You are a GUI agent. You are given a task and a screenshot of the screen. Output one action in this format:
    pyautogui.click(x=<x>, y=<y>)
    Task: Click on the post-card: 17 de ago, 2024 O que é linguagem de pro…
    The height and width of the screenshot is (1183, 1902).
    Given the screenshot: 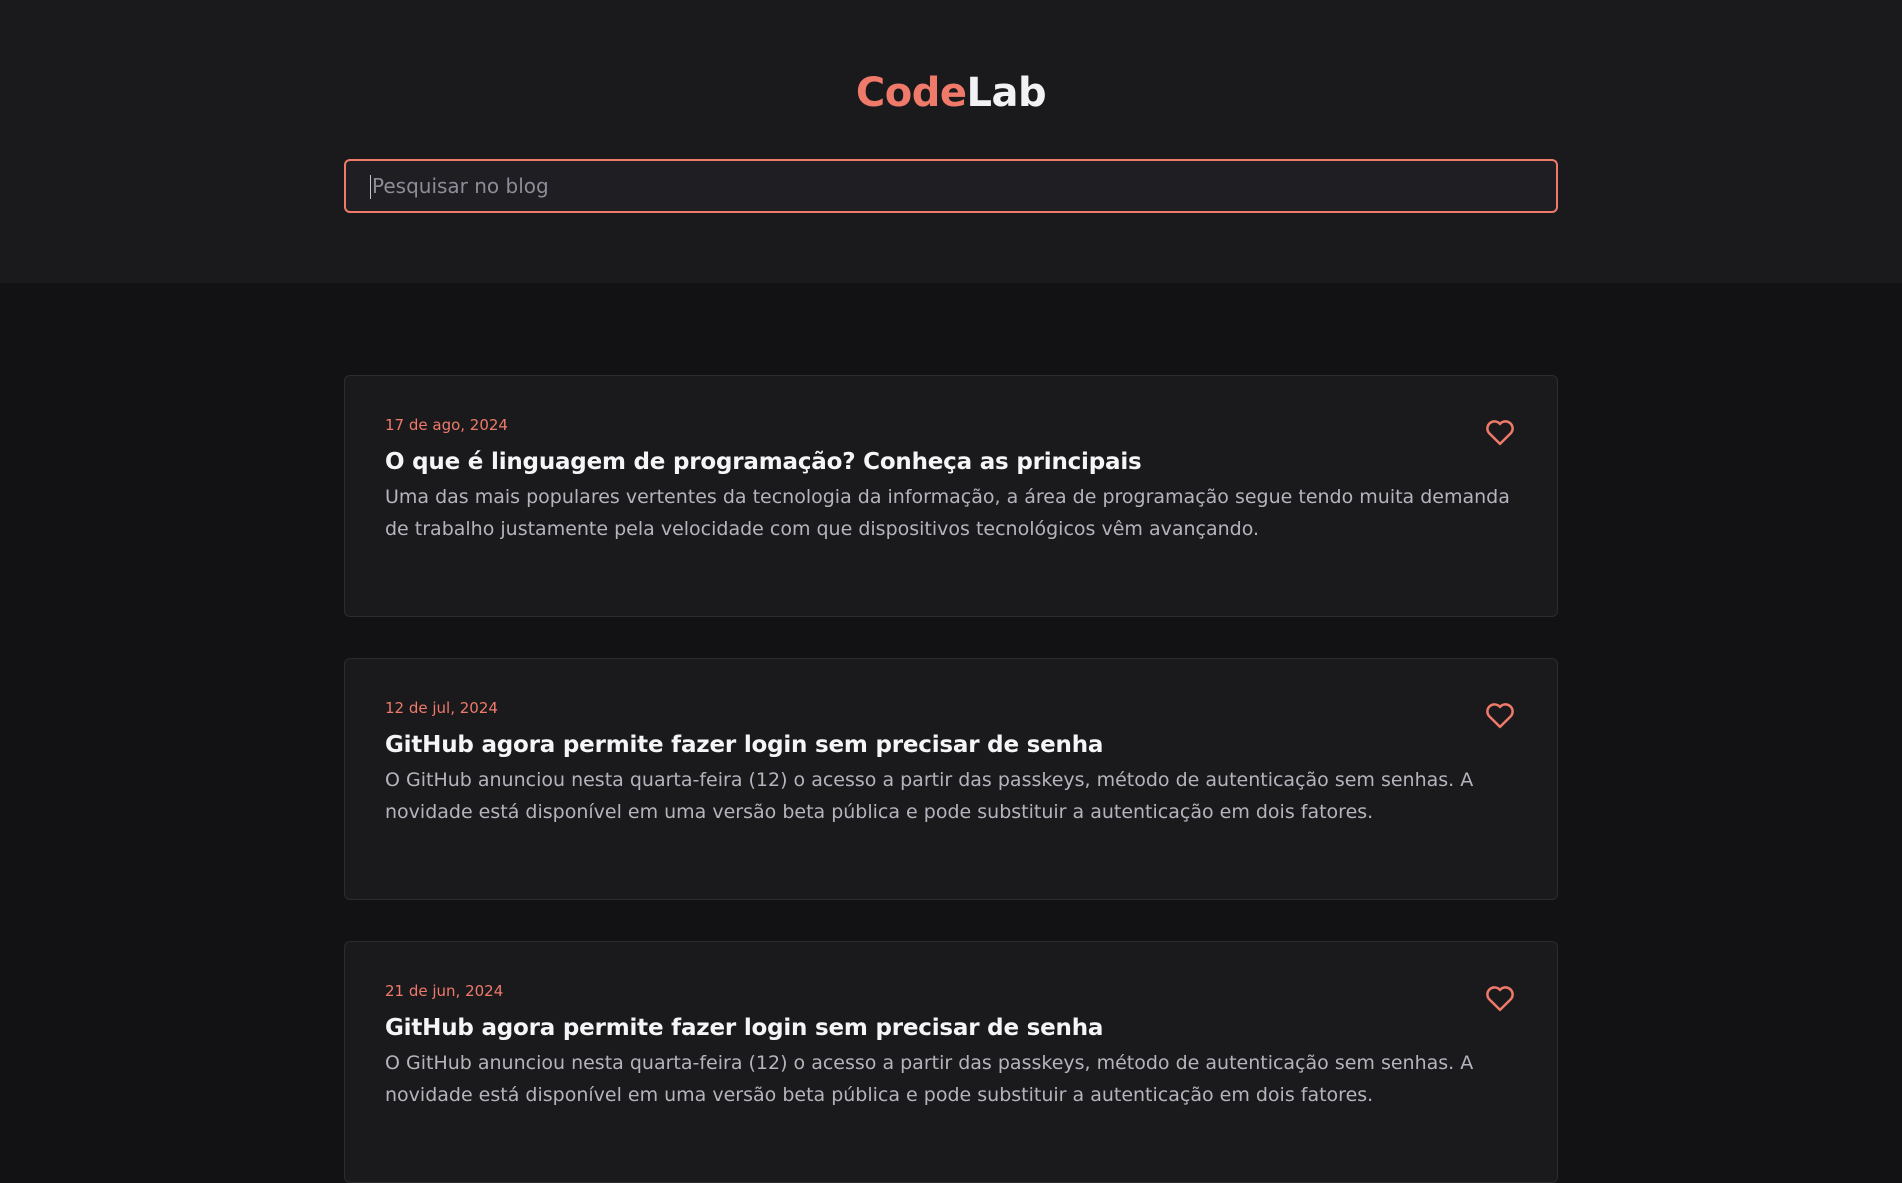 What is the action you would take?
    pyautogui.click(x=951, y=496)
    